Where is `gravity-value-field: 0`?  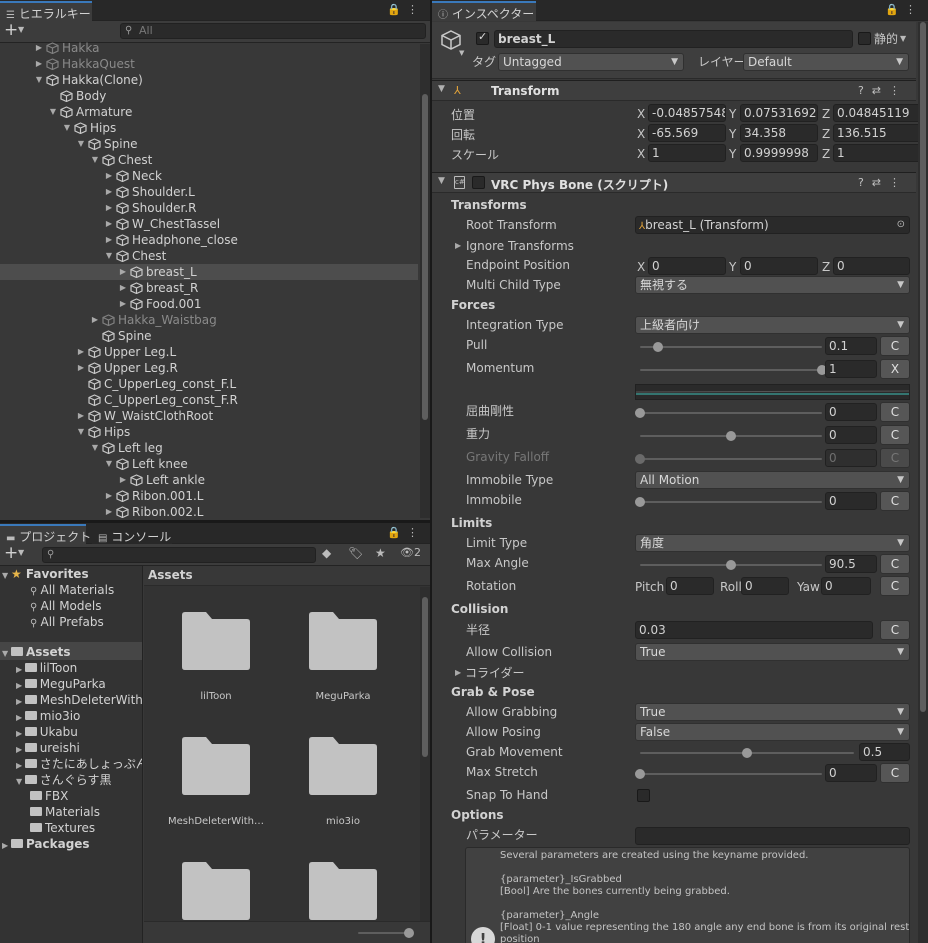 gravity-value-field: 0 is located at coordinates (851, 435).